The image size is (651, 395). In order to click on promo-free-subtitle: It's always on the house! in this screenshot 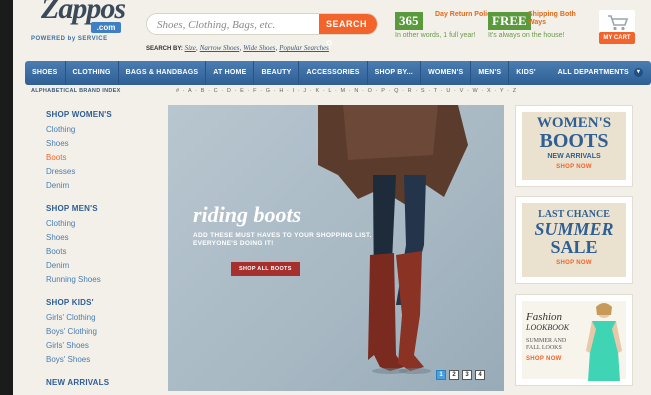, I will do `click(526, 35)`.